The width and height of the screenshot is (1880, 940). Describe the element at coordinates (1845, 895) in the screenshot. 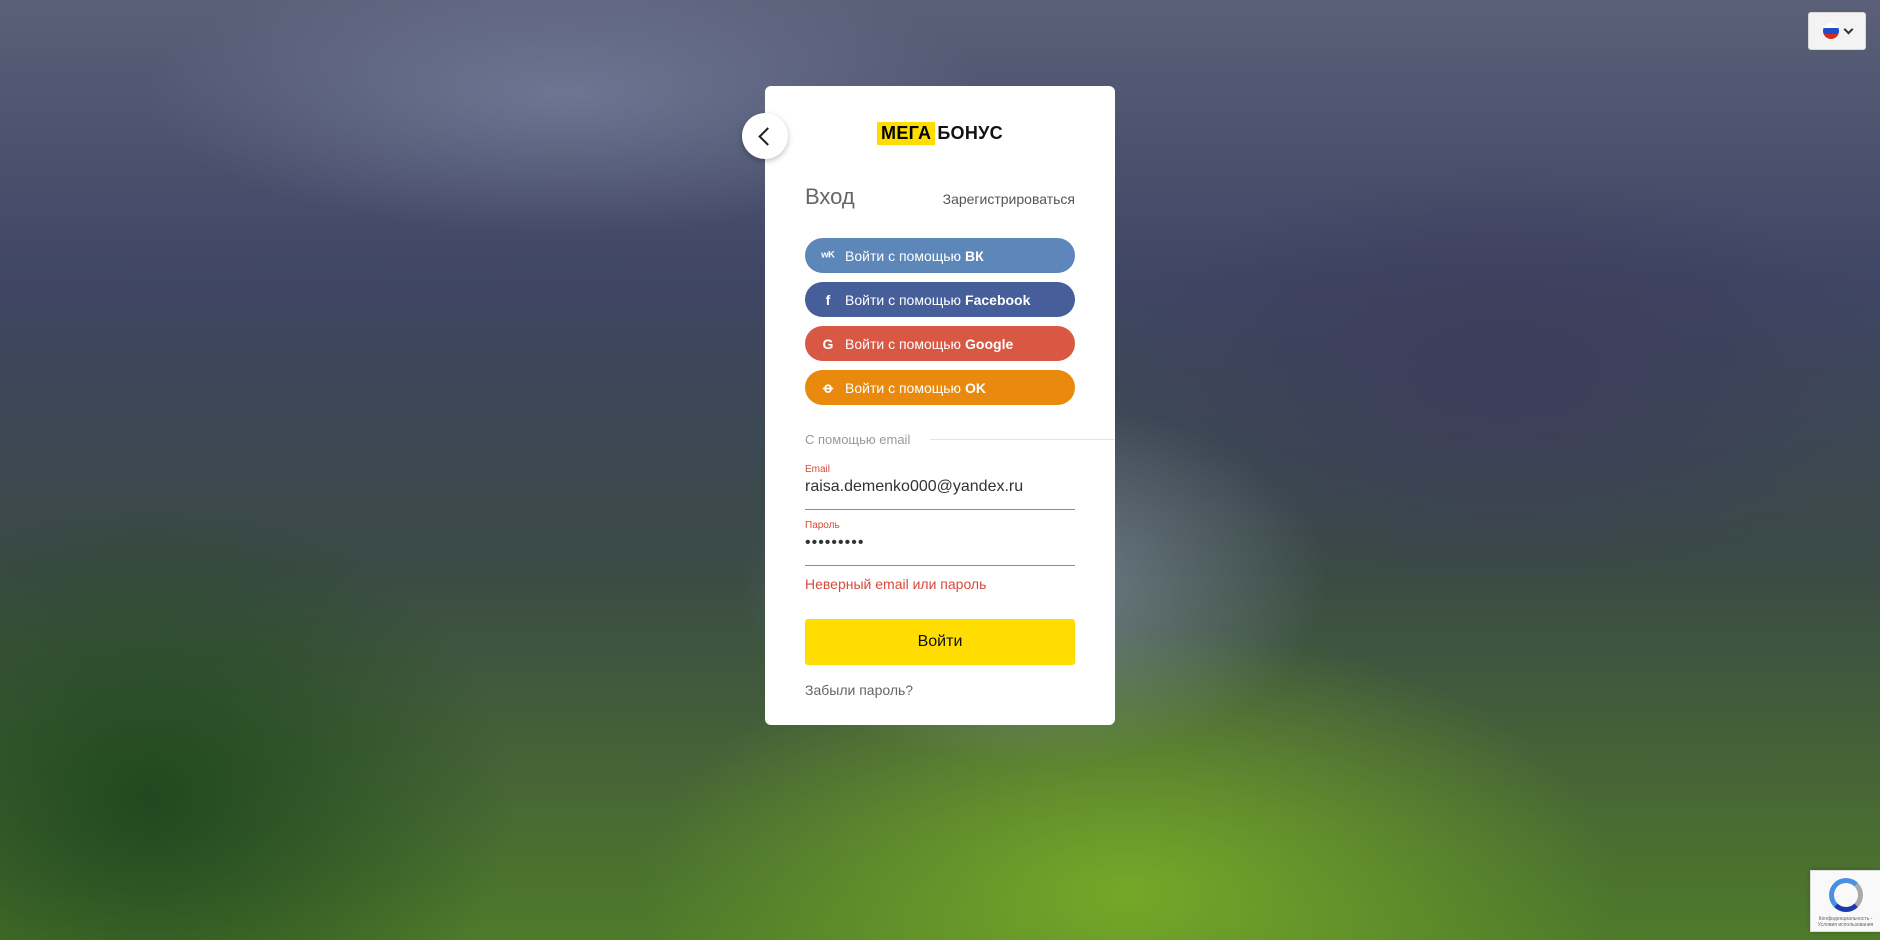

I see `recaptcha-icon` at that location.